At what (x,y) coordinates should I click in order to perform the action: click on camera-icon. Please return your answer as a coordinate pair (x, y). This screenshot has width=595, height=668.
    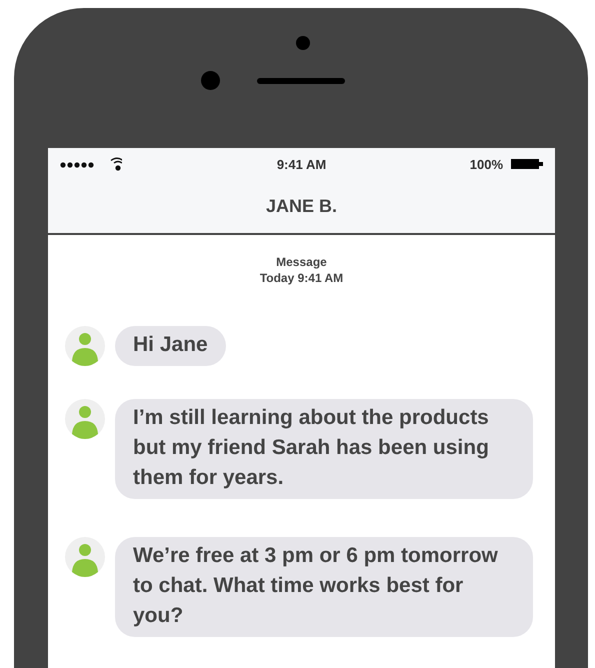
    Looking at the image, I should click on (303, 43).